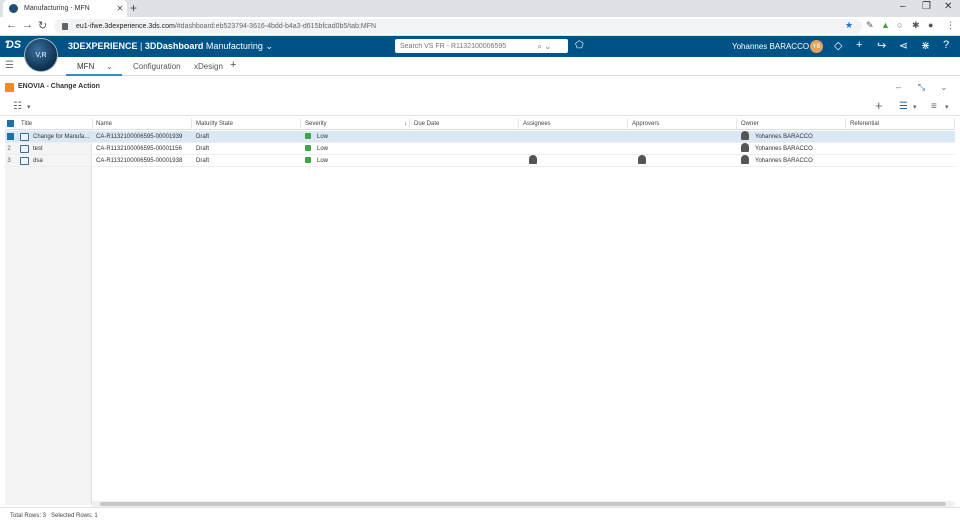 The height and width of the screenshot is (526, 960). I want to click on compass-icon: V,R, so click(41, 55).